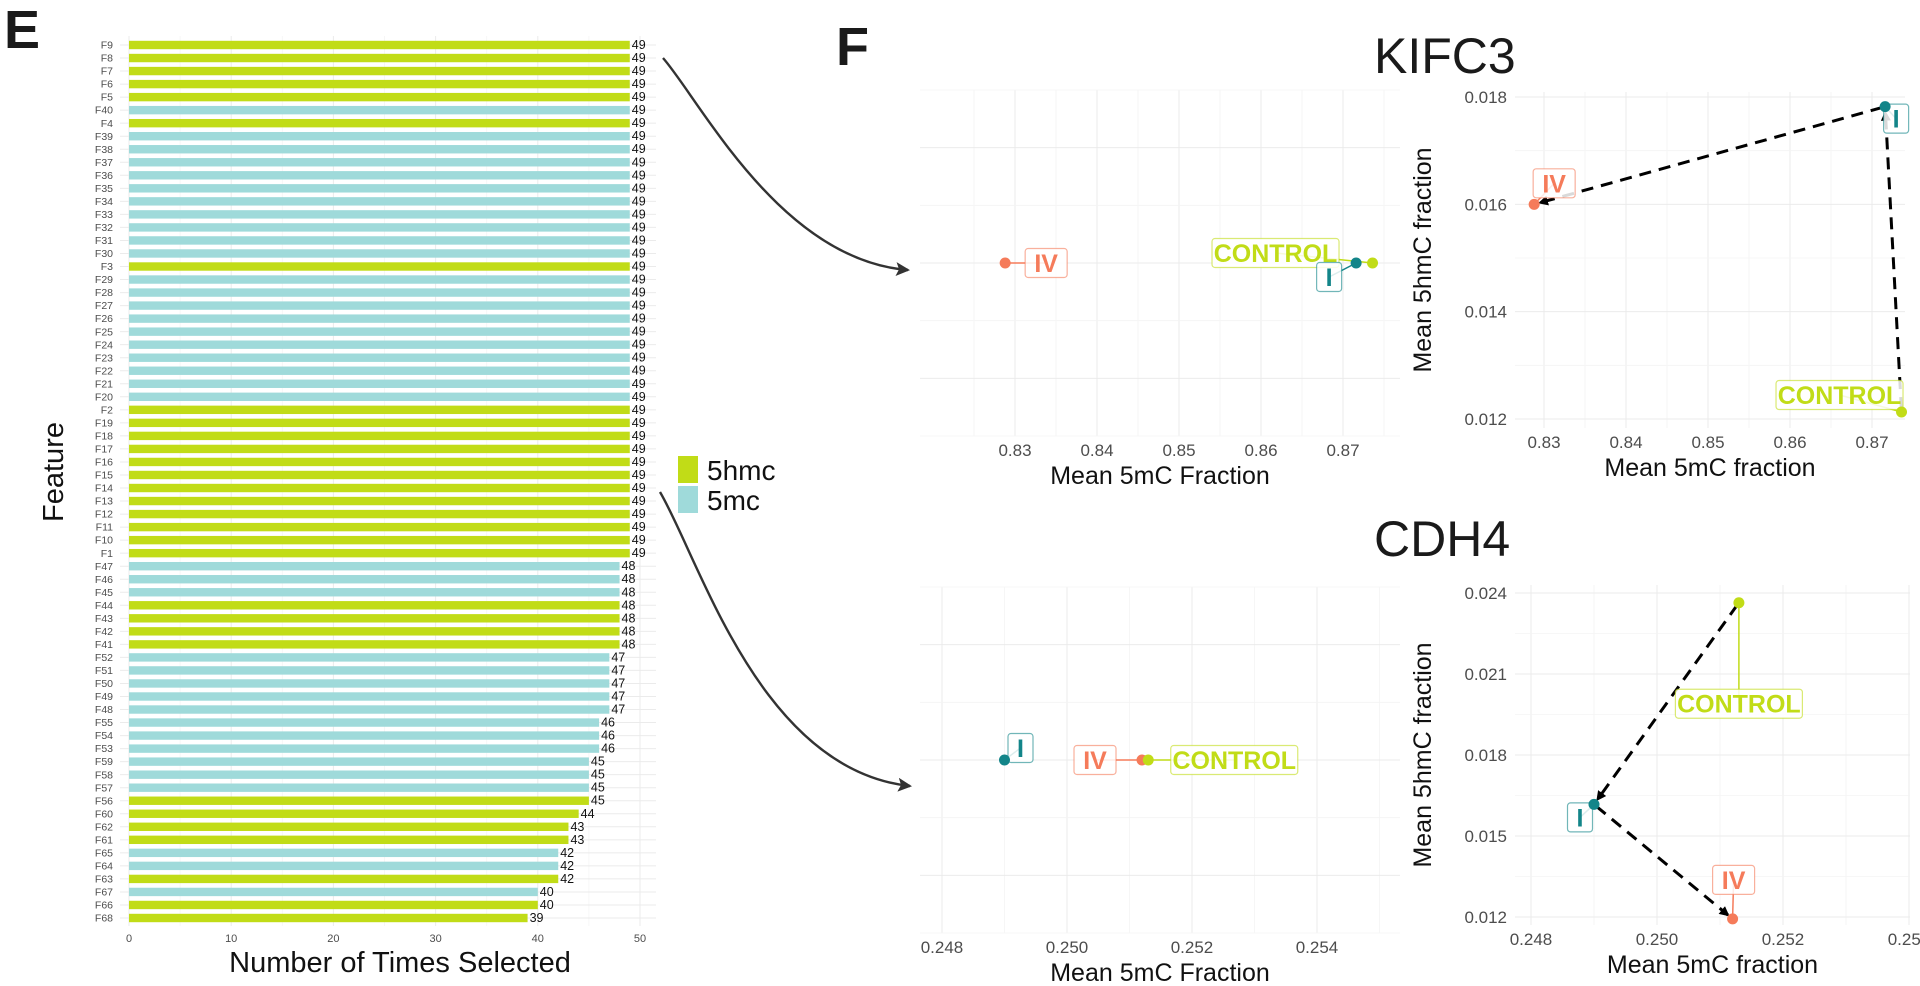 Image resolution: width=1920 pixels, height=986 pixels. What do you see at coordinates (104, 567) in the screenshot?
I see `feature-label: F47` at bounding box center [104, 567].